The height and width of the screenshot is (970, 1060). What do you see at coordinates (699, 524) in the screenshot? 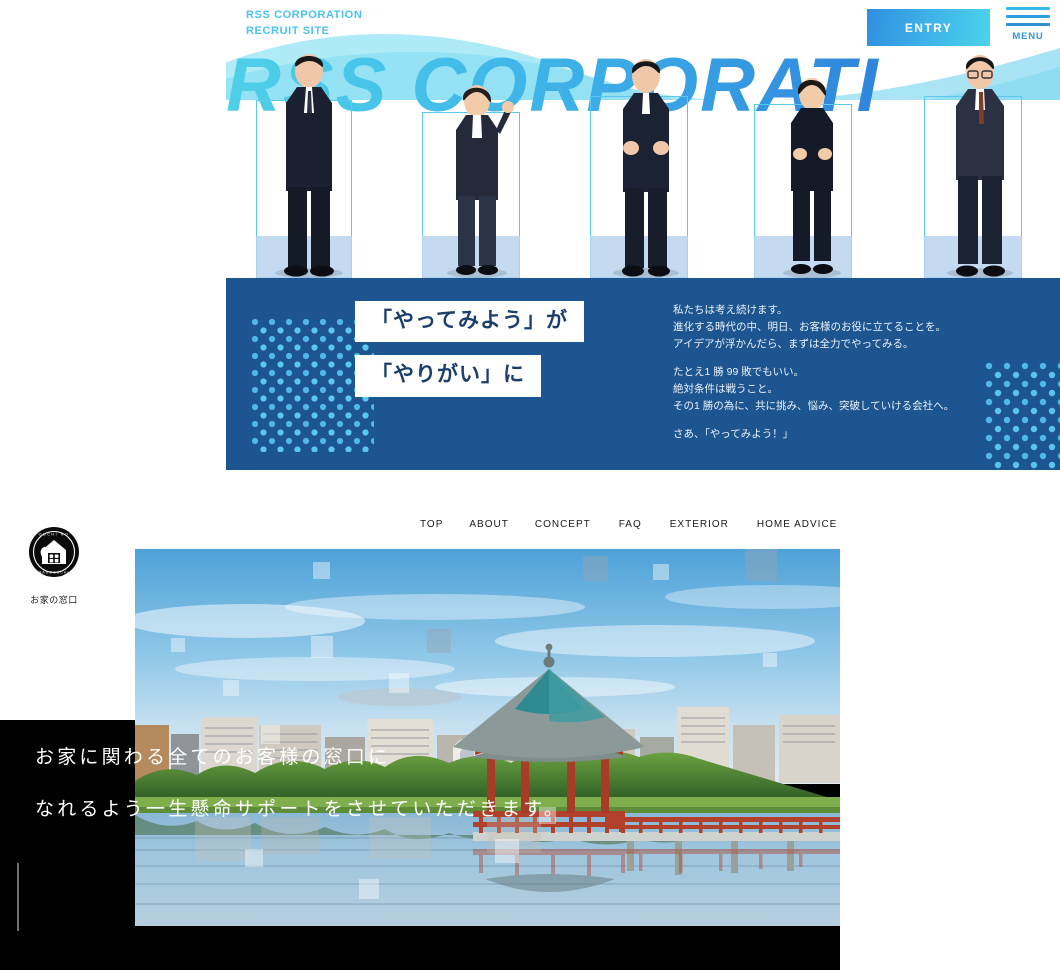
I see `nav-item-exterior: EXTERIOR` at bounding box center [699, 524].